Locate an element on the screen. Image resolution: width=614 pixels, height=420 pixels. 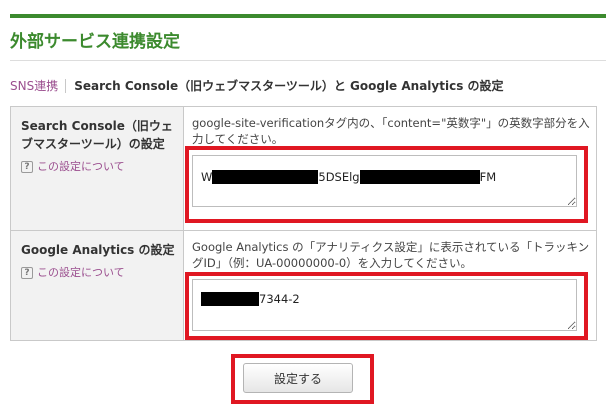
page-title: 外部サービス連携設定 is located at coordinates (95, 42).